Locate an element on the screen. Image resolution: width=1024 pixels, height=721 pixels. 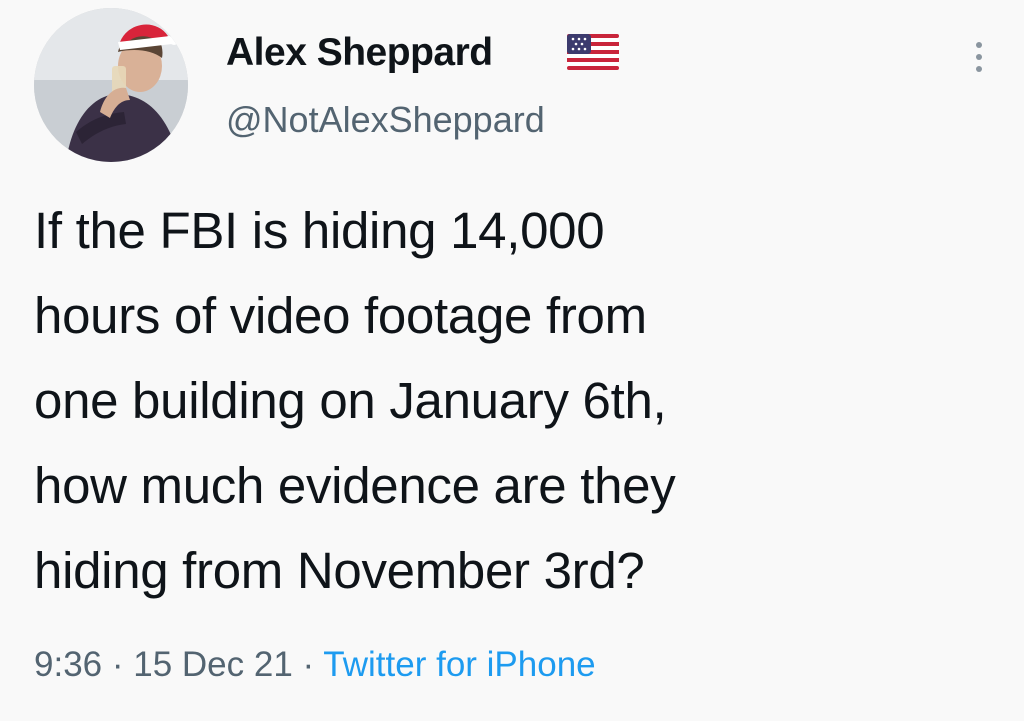
user-handle: @NotAlexSheppard is located at coordinates (385, 120).